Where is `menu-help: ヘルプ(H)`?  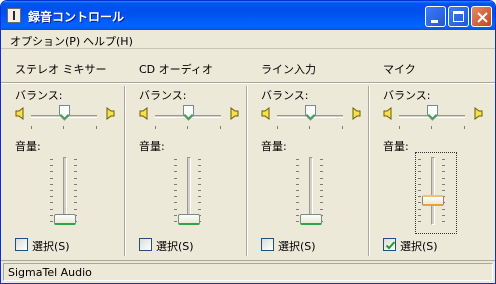 menu-help: ヘルプ(H) is located at coordinates (108, 41).